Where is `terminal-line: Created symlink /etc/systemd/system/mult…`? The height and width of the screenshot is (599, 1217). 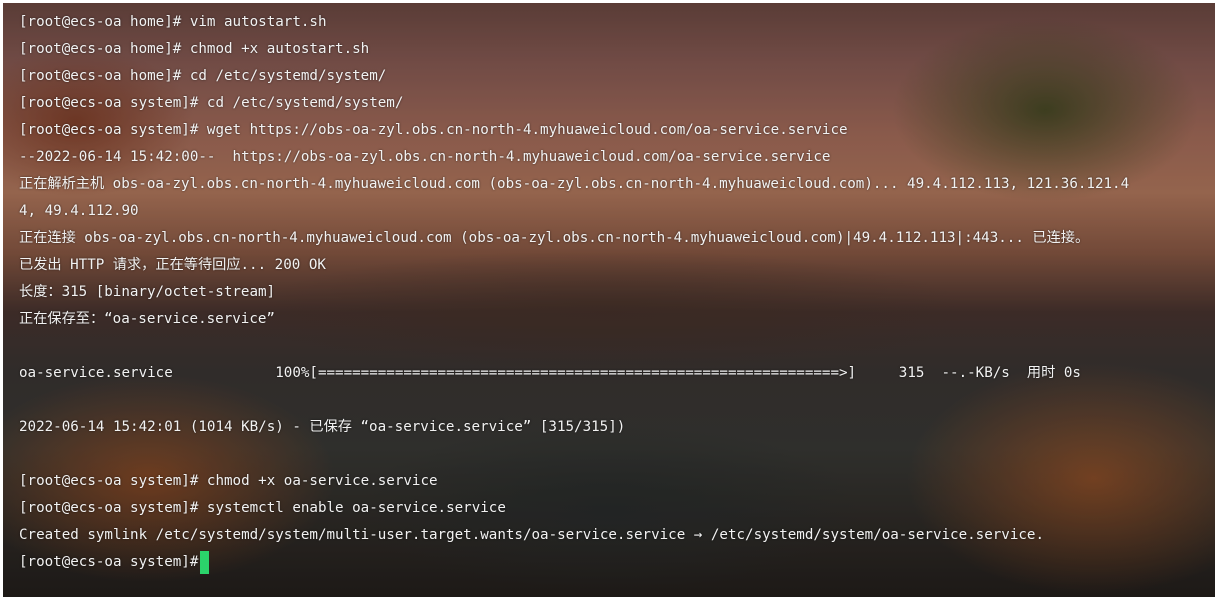
terminal-line: Created symlink /etc/systemd/system/mult… is located at coordinates (531, 535).